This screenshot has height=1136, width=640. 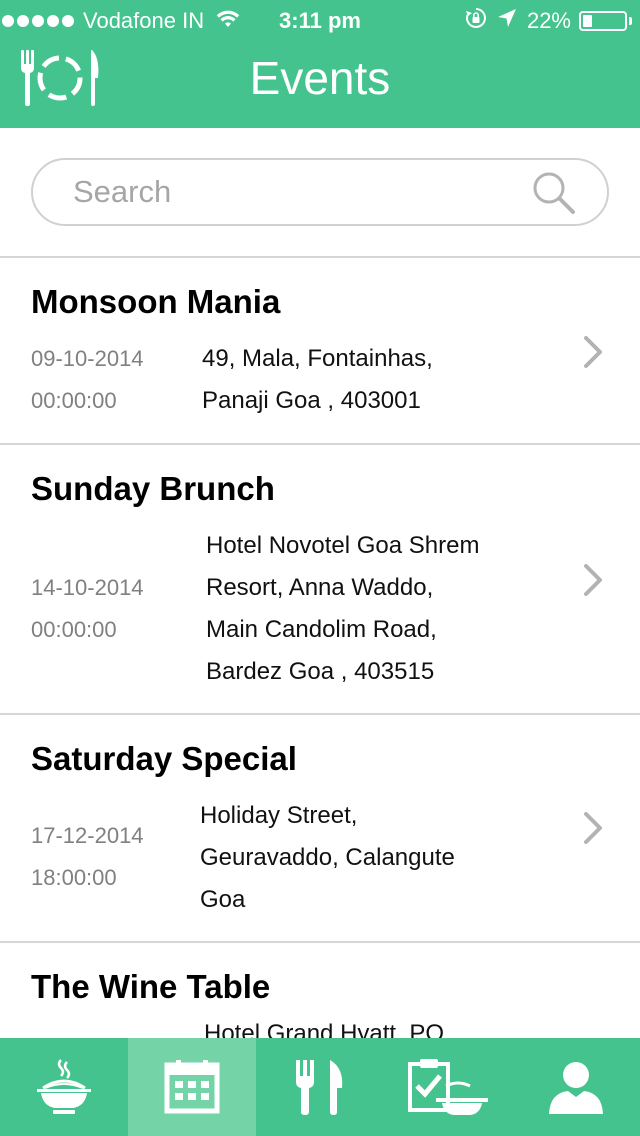 I want to click on tab-dining, so click(x=320, y=1087).